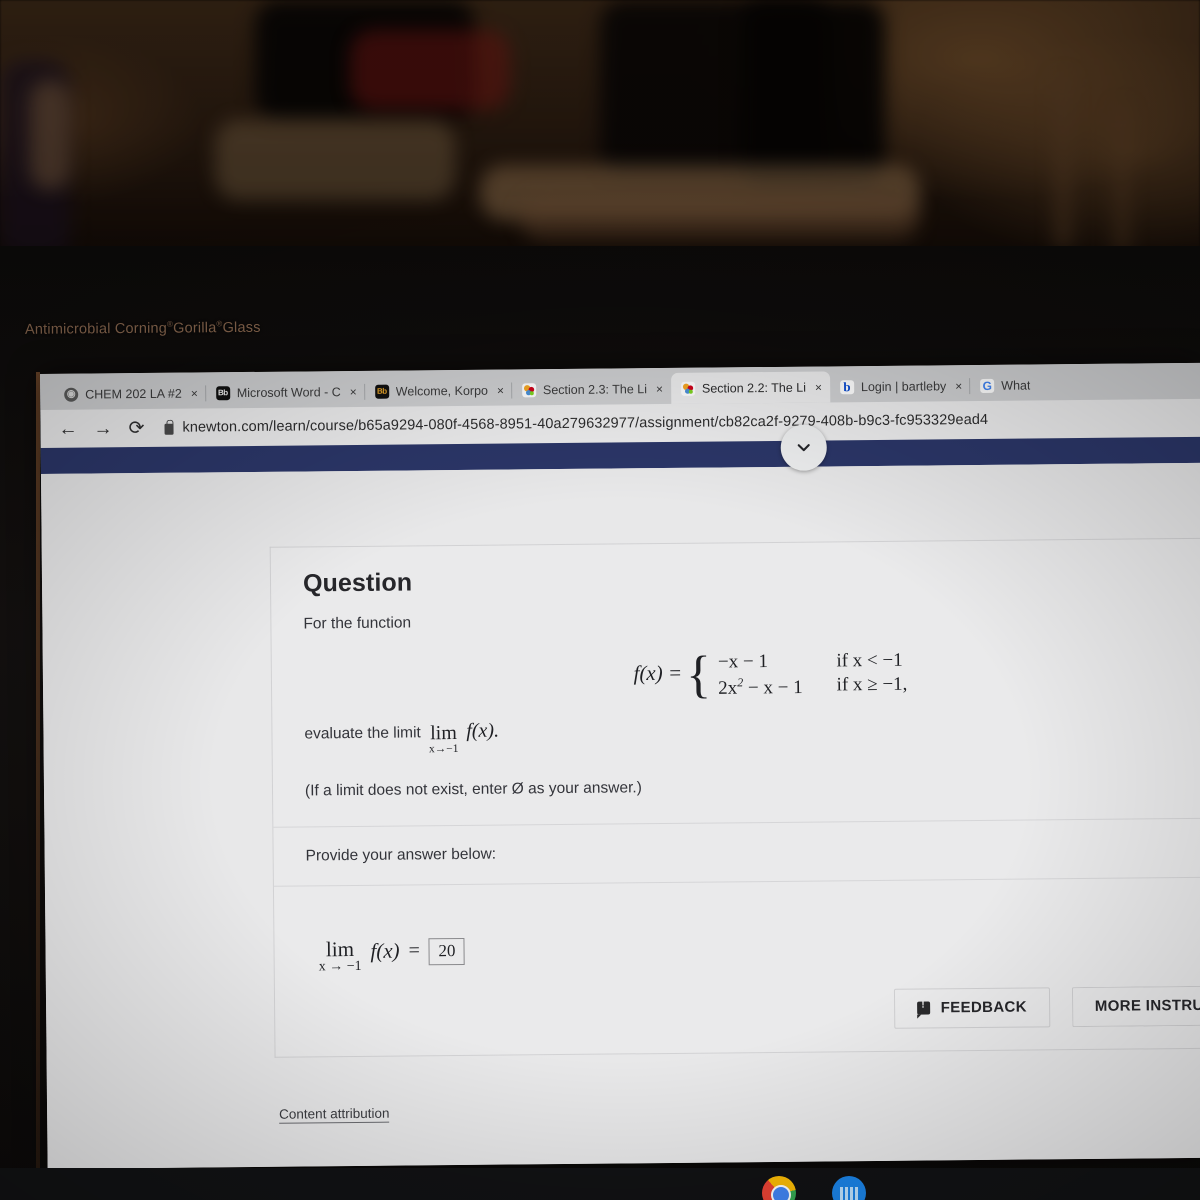  I want to click on bezel-branding-text: Antimicrobial Corning®Gorilla®Glass, so click(143, 328).